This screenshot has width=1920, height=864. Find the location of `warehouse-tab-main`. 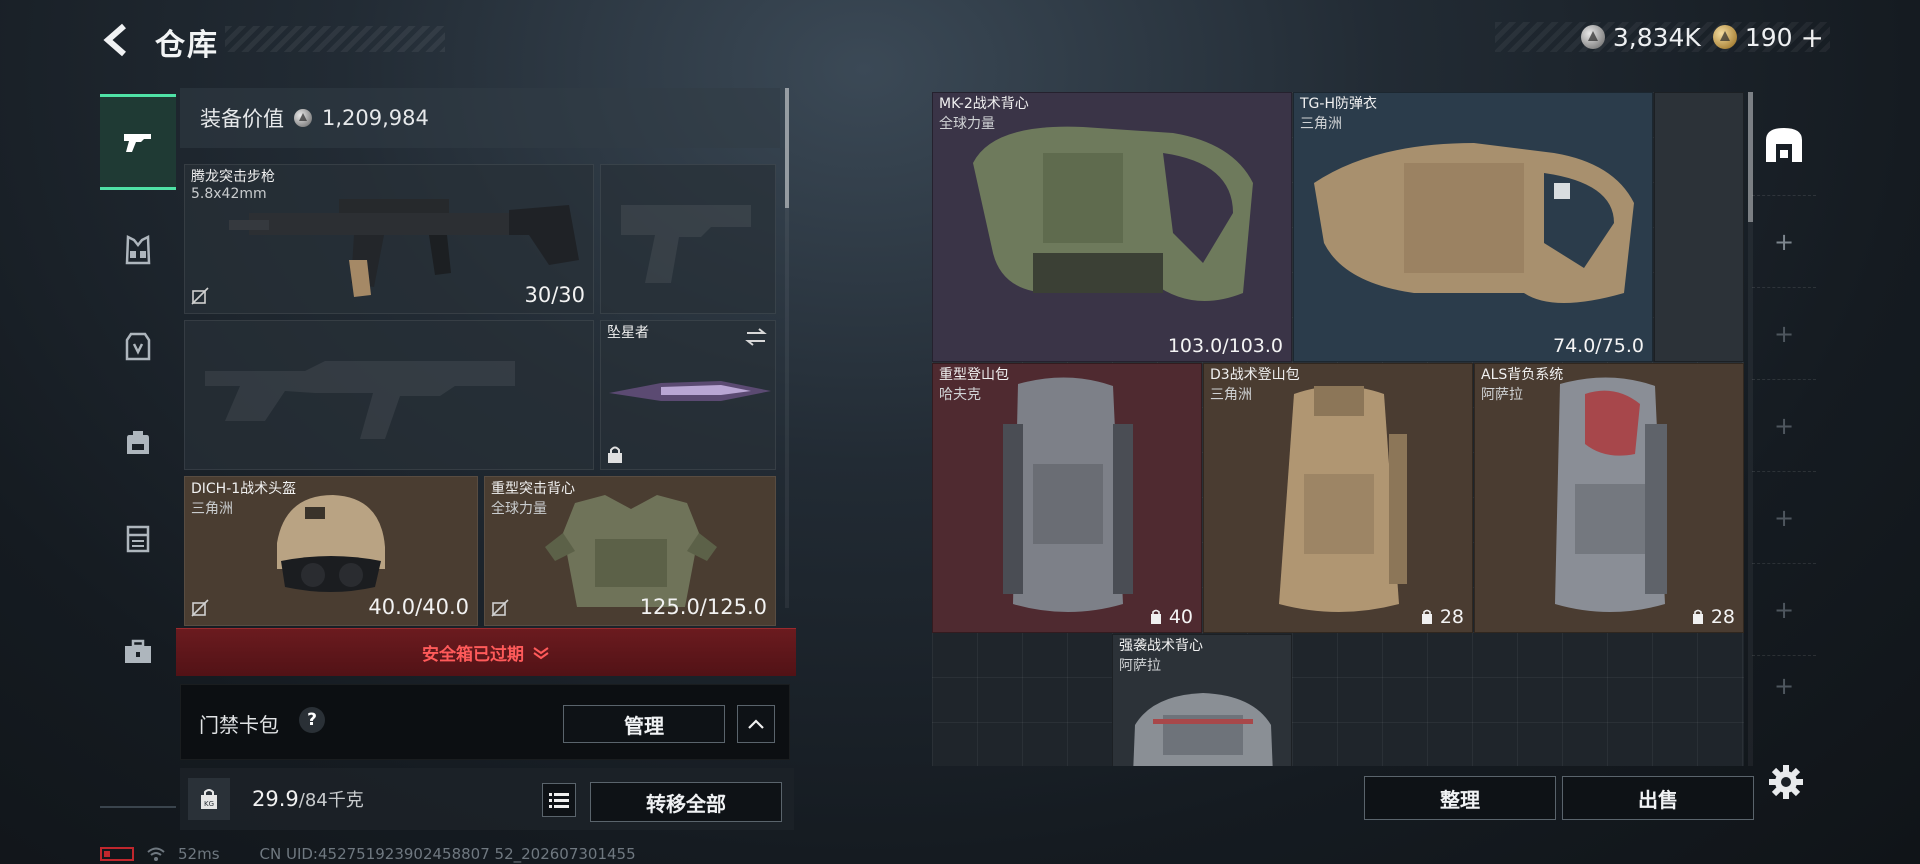

warehouse-tab-main is located at coordinates (1784, 144).